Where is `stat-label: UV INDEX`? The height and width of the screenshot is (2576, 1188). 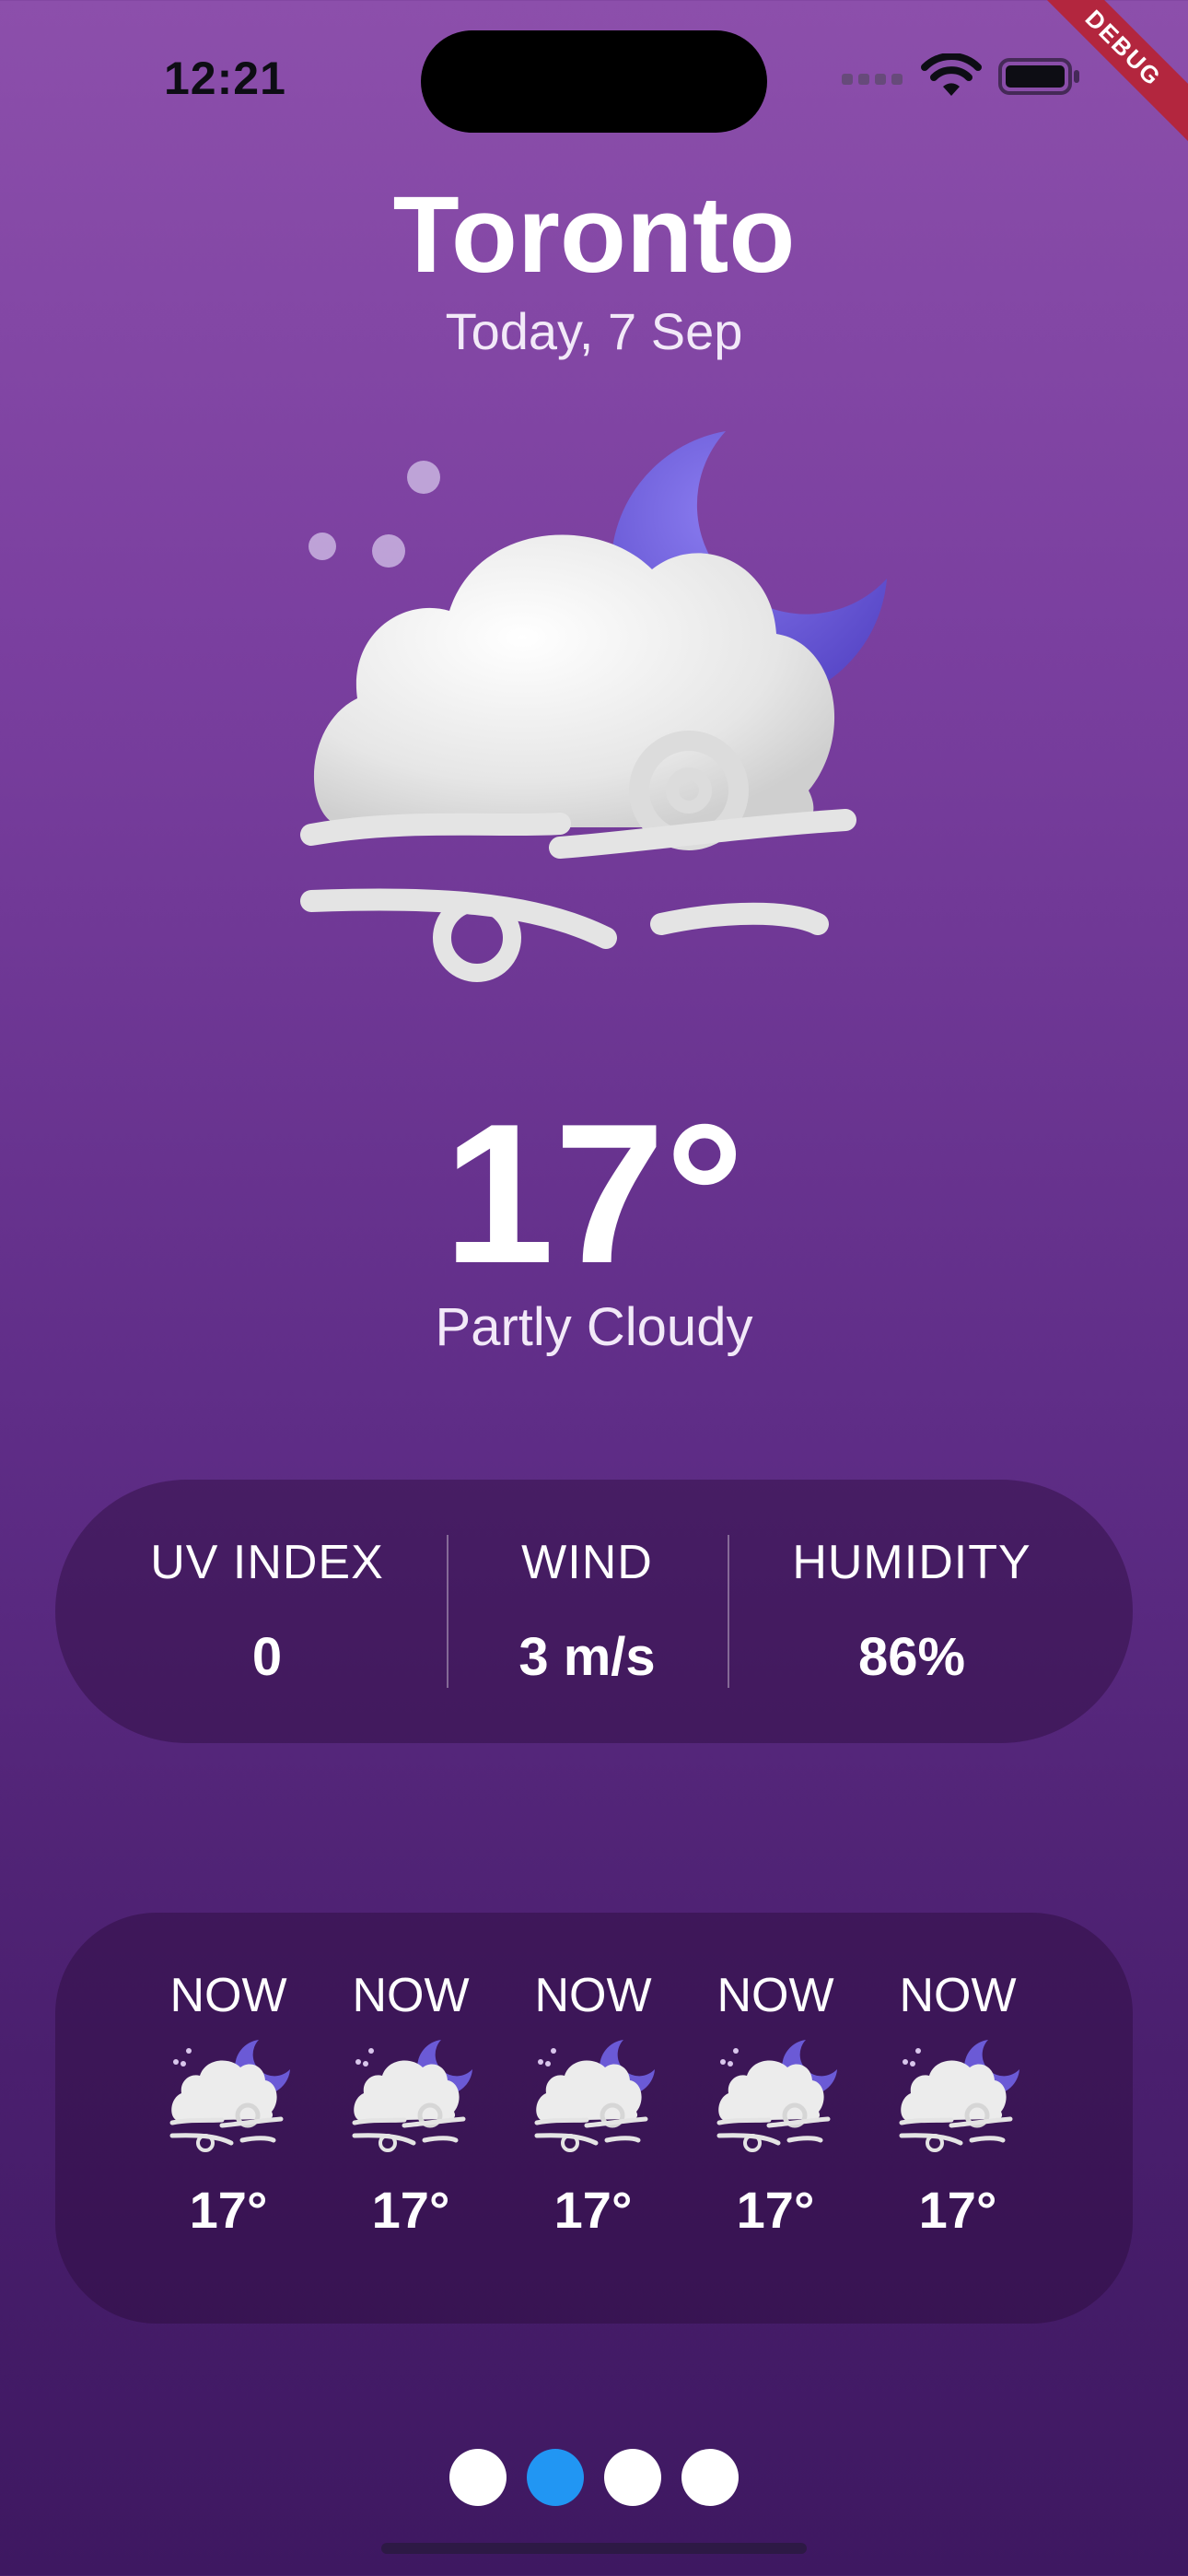
stat-label: UV INDEX is located at coordinates (267, 1562).